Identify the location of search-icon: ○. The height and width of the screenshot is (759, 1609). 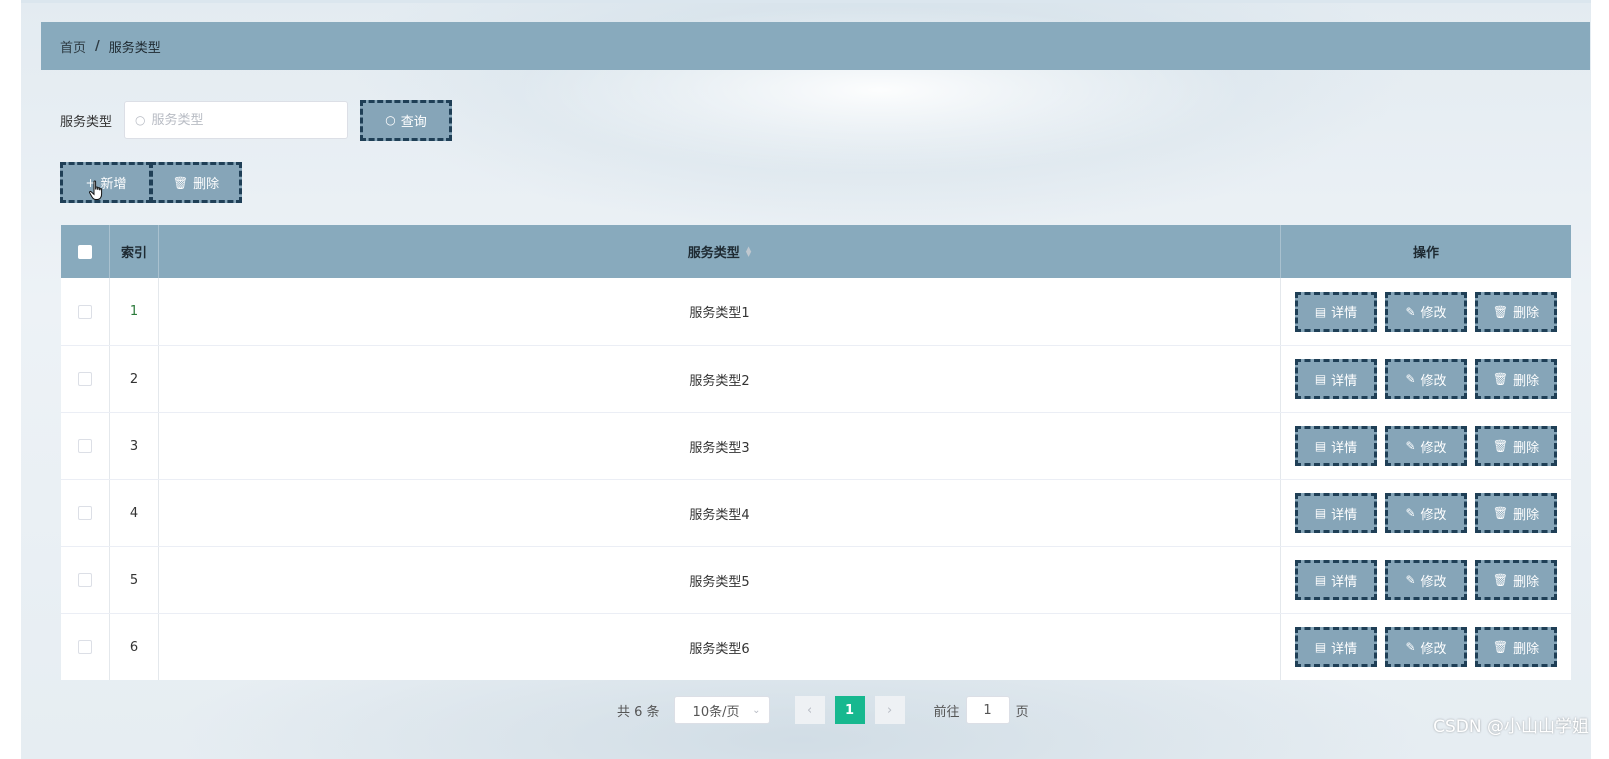
(140, 120).